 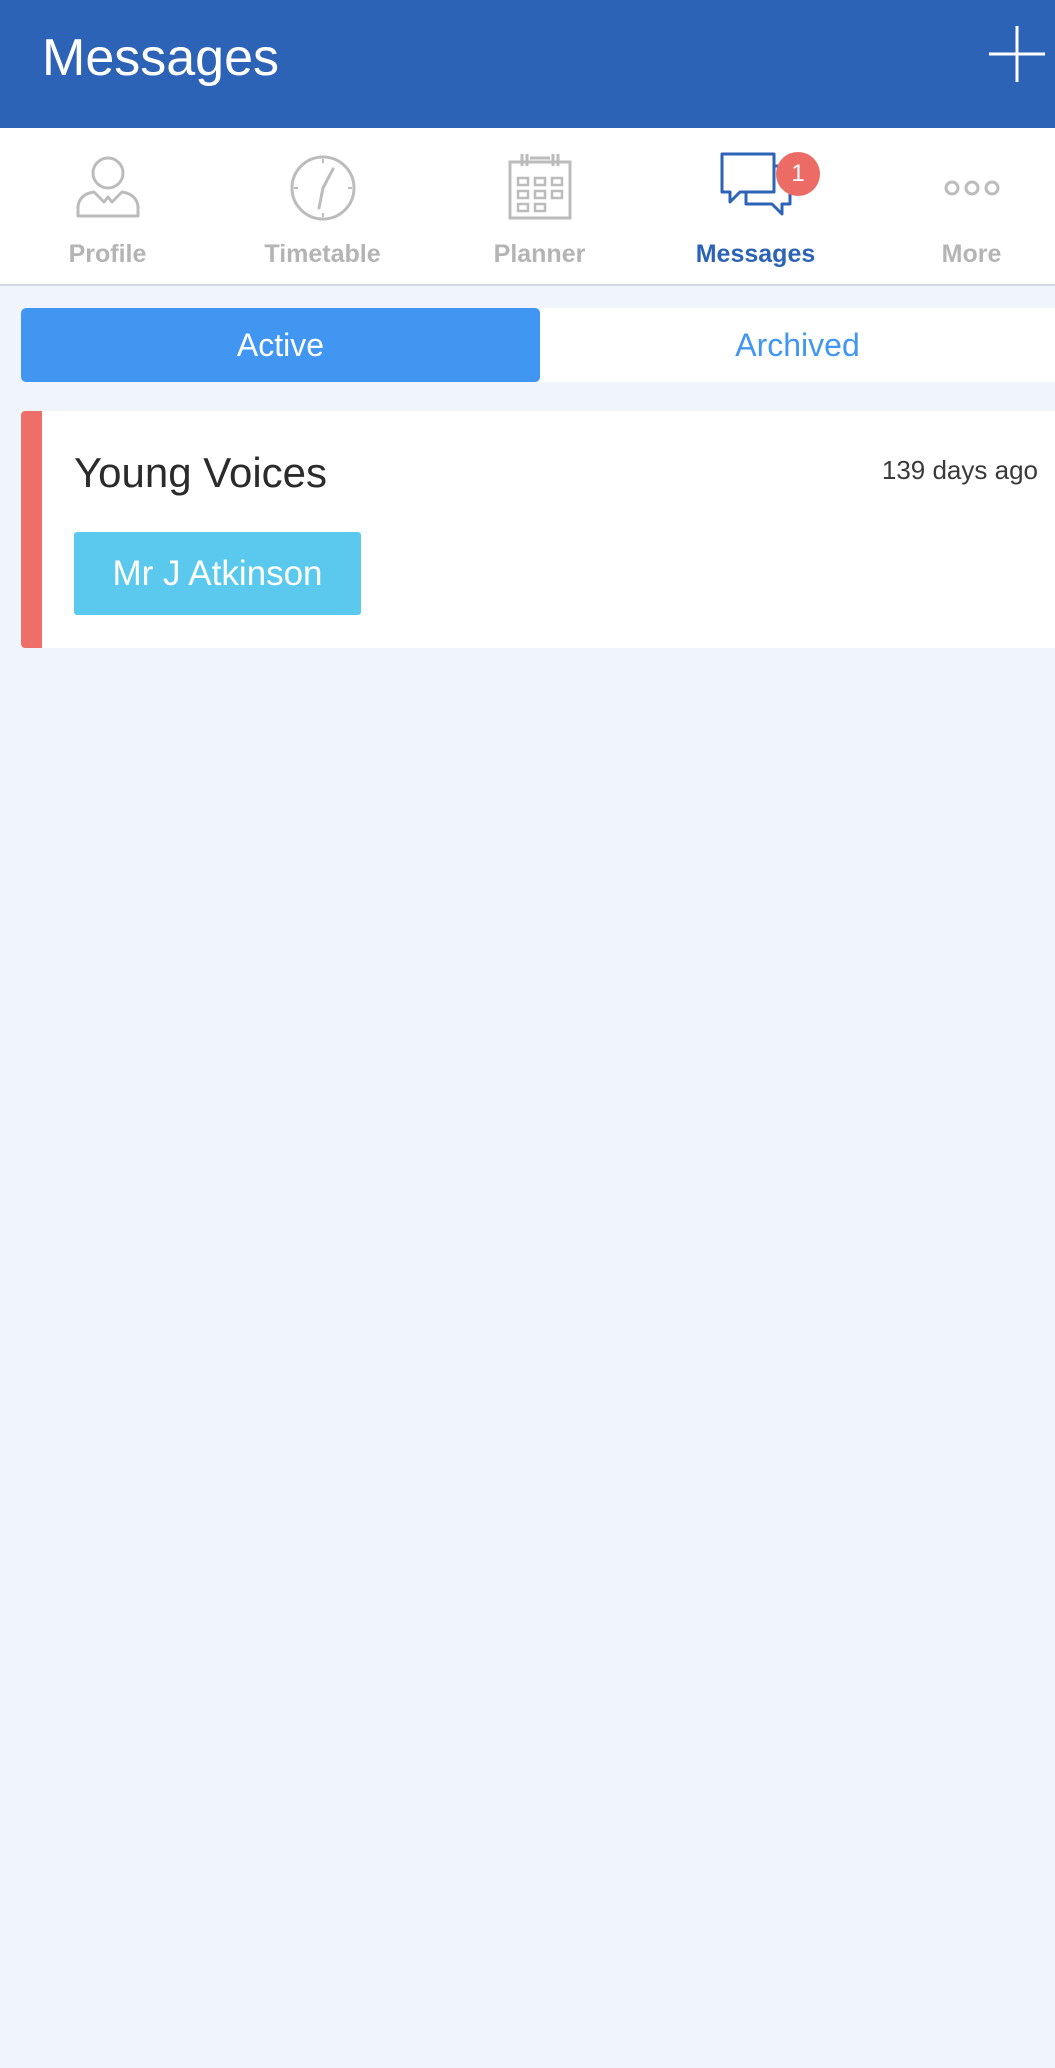 What do you see at coordinates (539, 187) in the screenshot?
I see `calendar-icon` at bounding box center [539, 187].